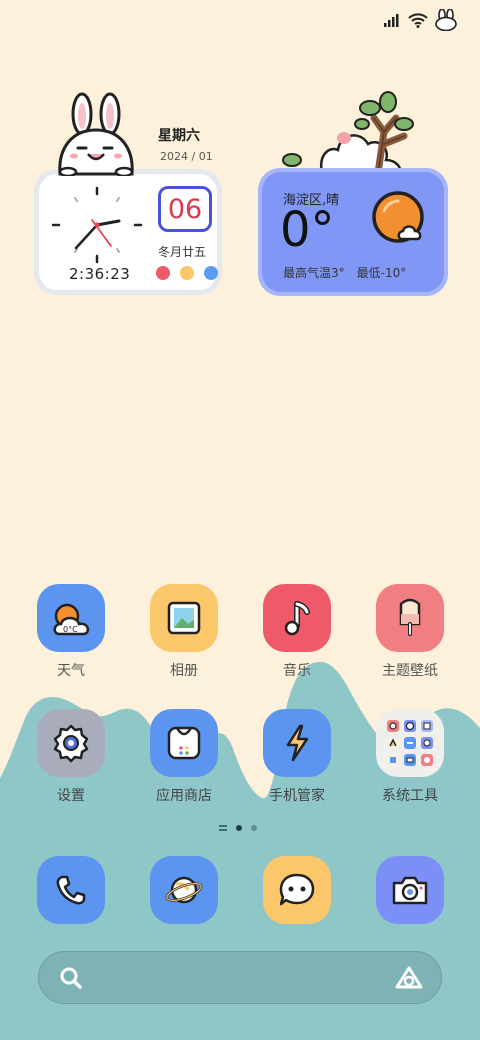 The height and width of the screenshot is (1040, 480). I want to click on signal-icon, so click(391, 20).